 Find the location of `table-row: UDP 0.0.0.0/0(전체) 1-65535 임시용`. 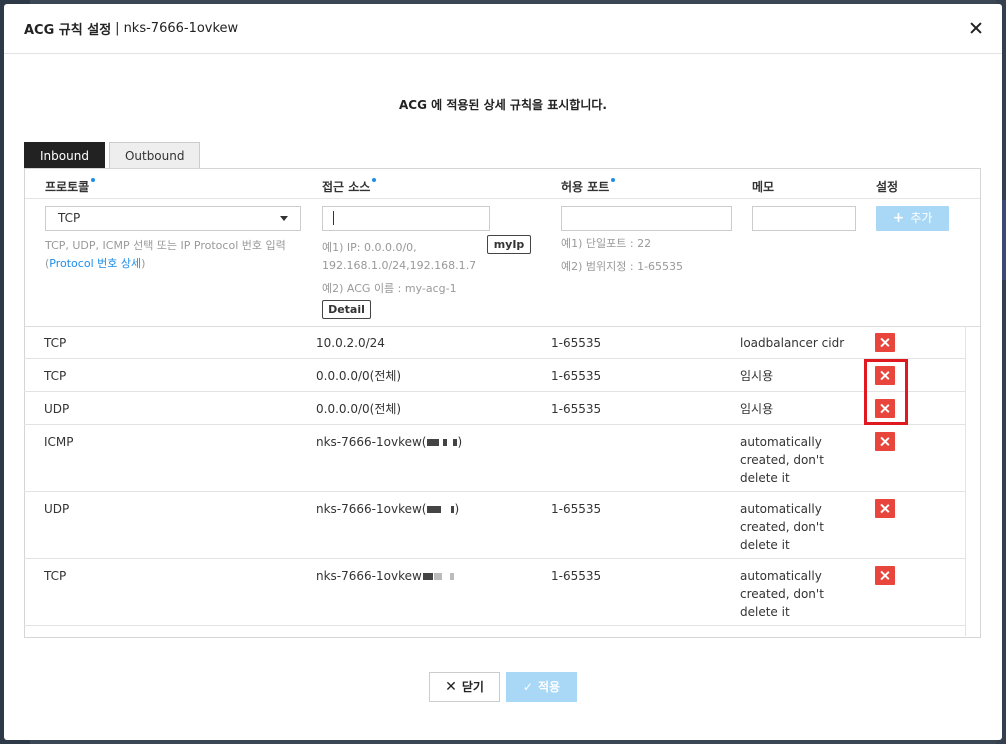

table-row: UDP 0.0.0.0/0(전체) 1-65535 임시용 is located at coordinates (494, 408).